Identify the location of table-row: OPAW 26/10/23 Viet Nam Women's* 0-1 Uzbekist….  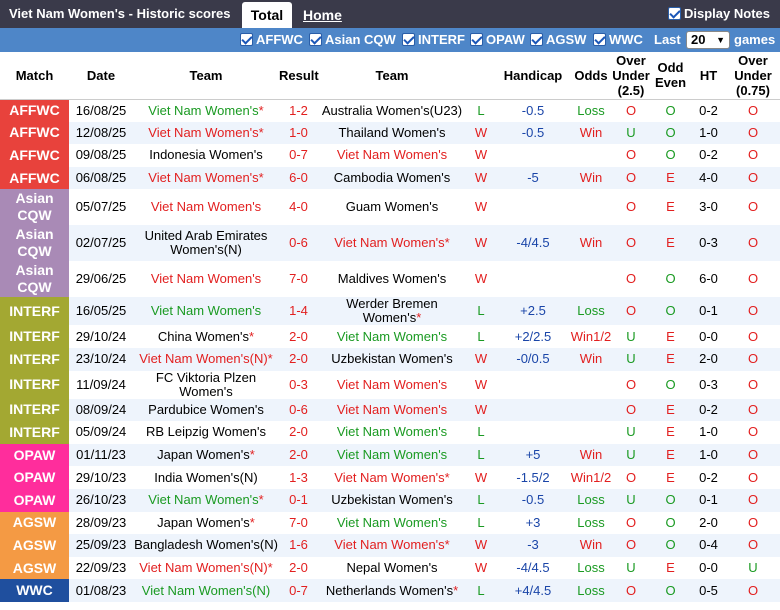
(390, 500).